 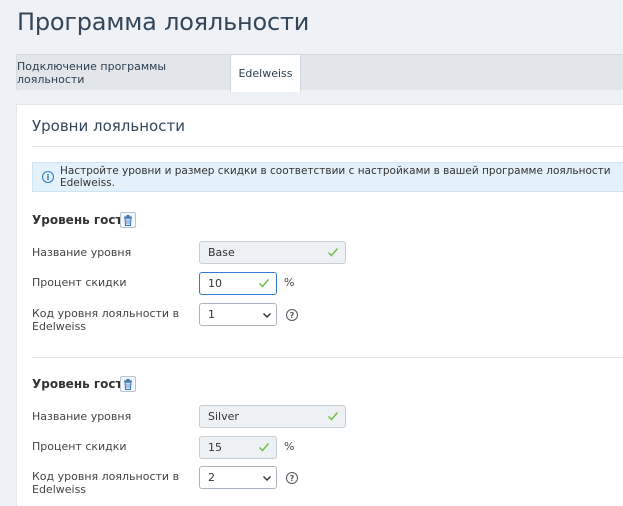 I want to click on level-code-select: 1, so click(x=238, y=314).